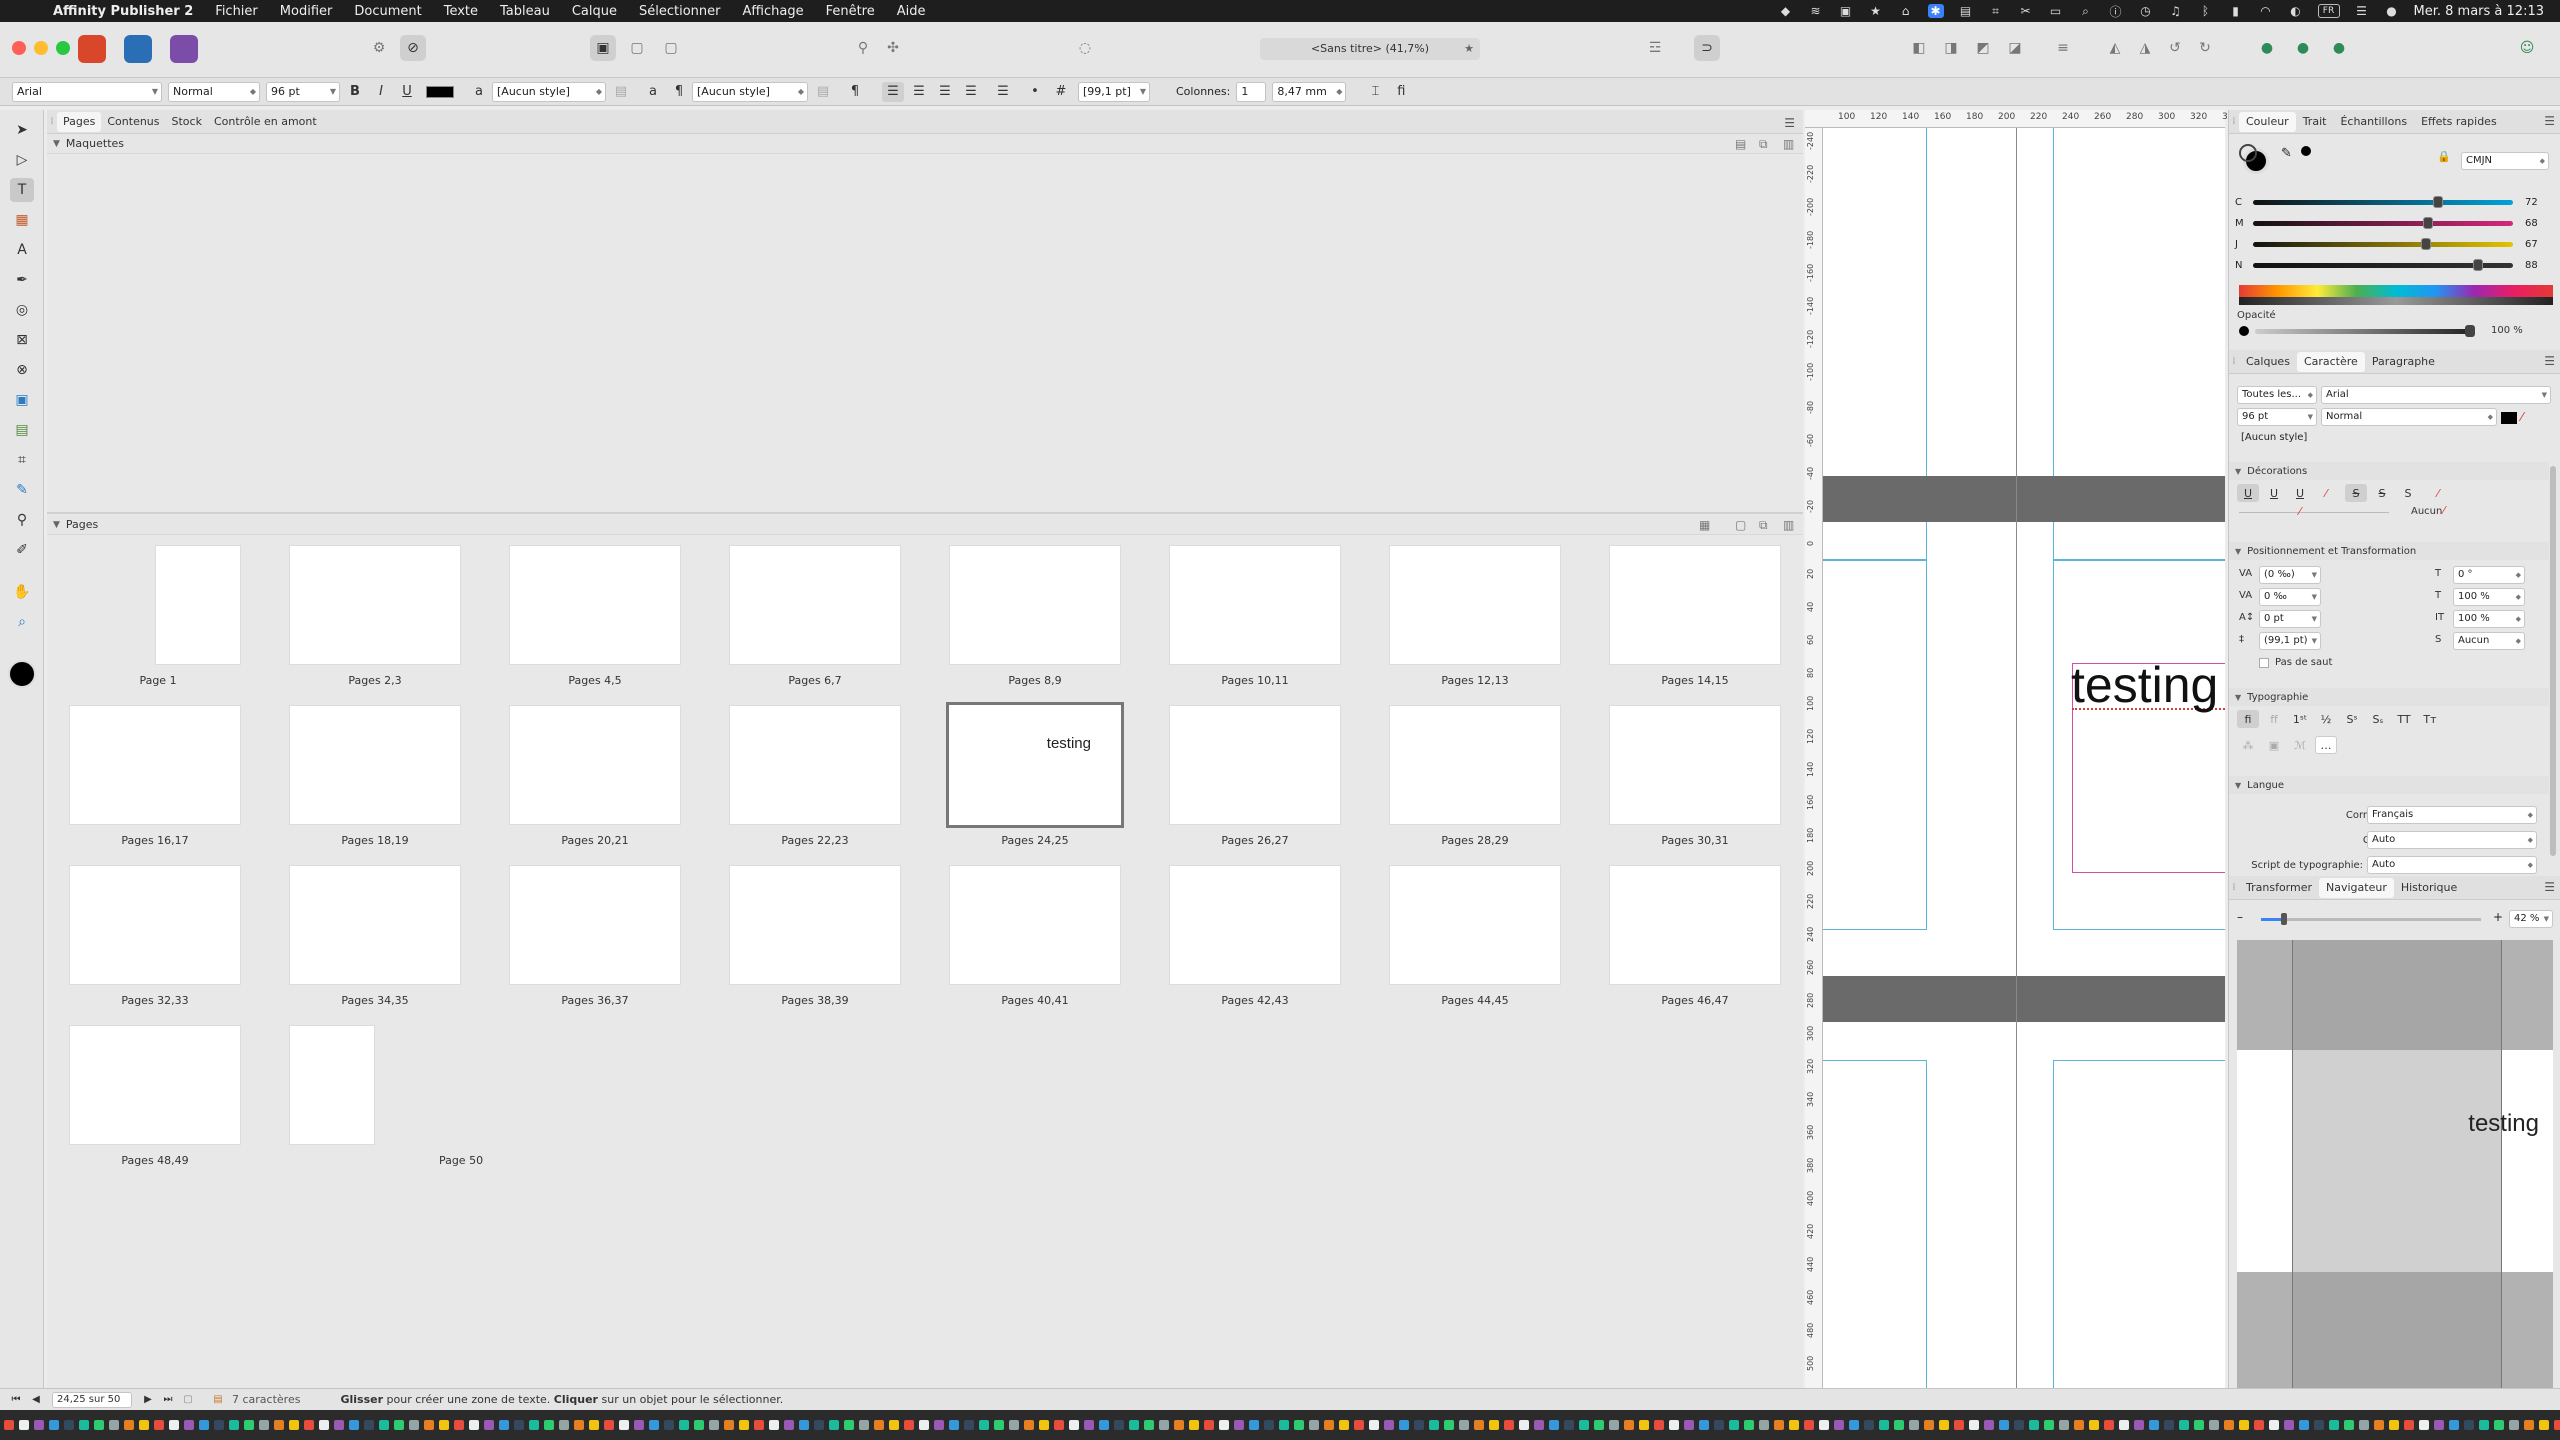 The image size is (2560, 1440). What do you see at coordinates (22, 190) in the screenshot?
I see `frame-text-tool-icon: T` at bounding box center [22, 190].